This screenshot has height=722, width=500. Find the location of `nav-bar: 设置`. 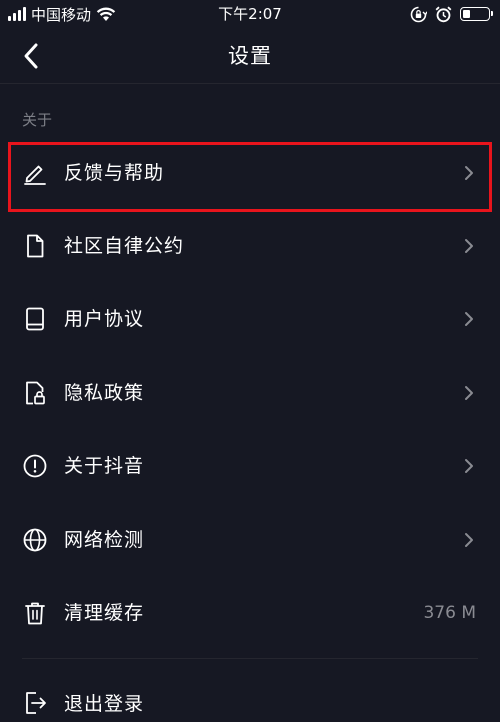

nav-bar: 设置 is located at coordinates (250, 56).